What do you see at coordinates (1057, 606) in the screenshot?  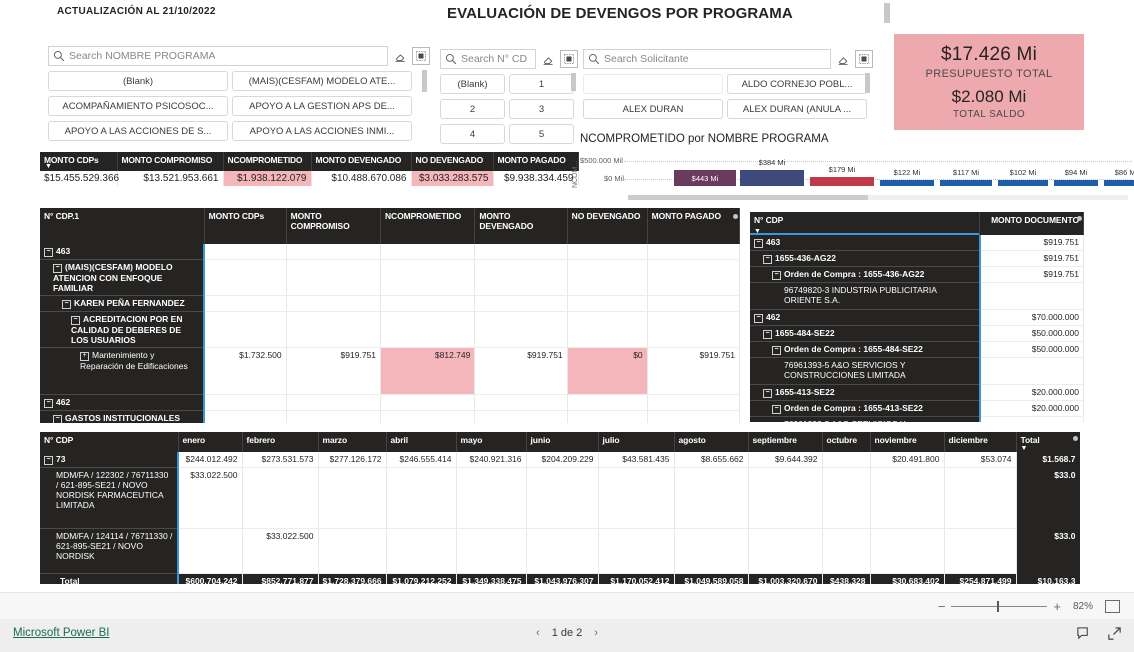 I see `zoom-in-button: +` at bounding box center [1057, 606].